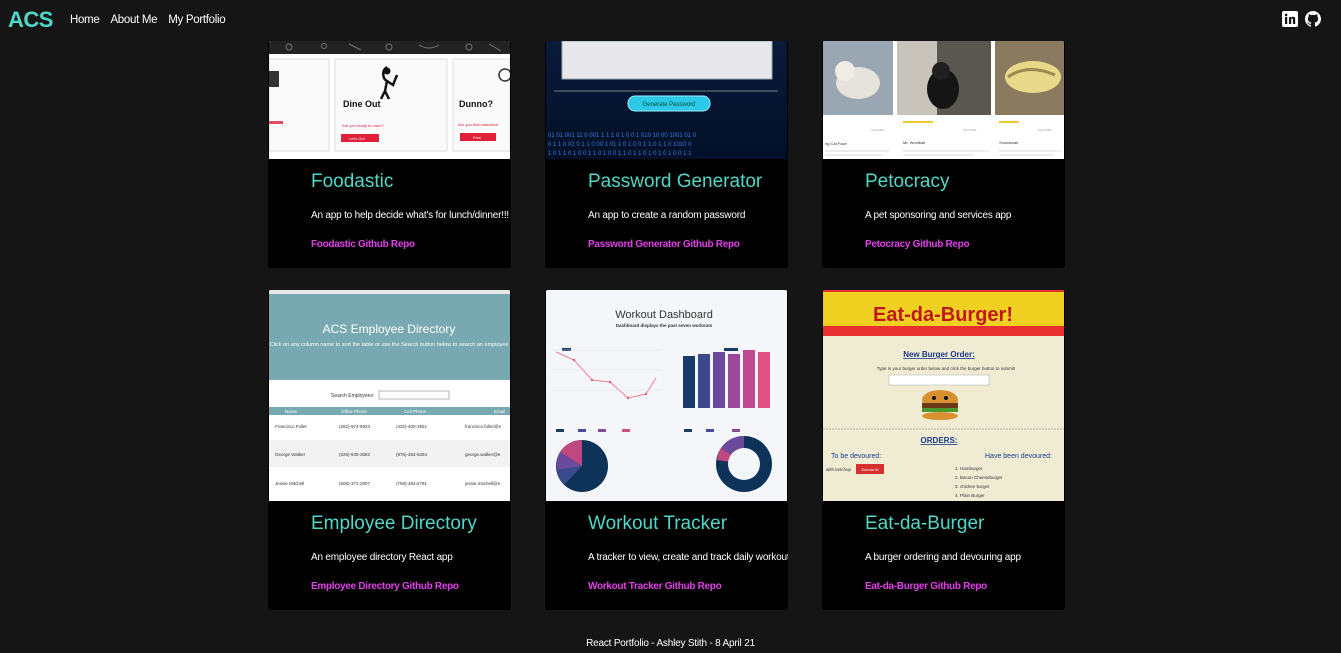 This screenshot has height=653, width=1341. I want to click on project-description: An app to create a random password, so click(667, 215).